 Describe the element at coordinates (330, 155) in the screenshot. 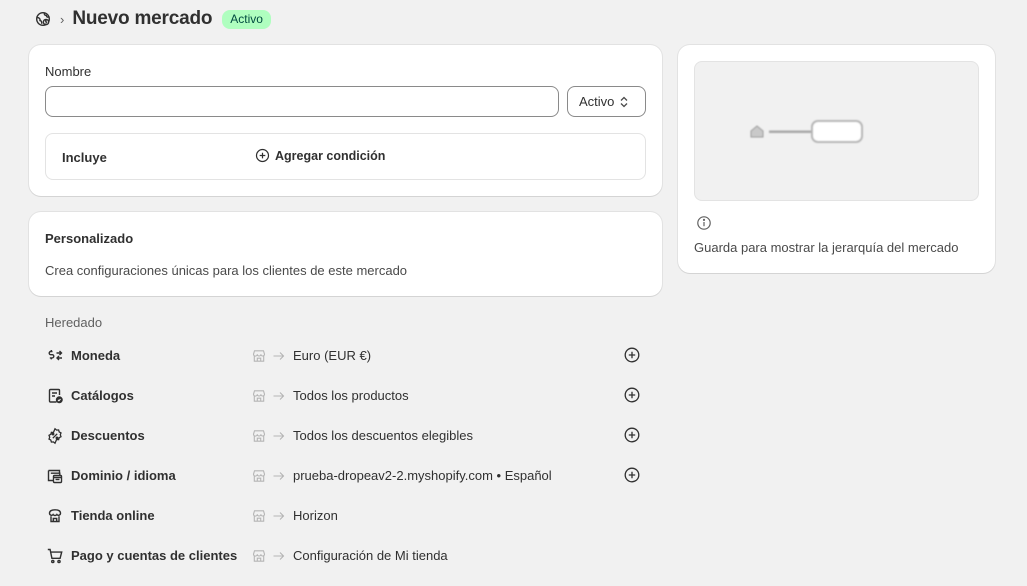

I see `add-condition-label: Agregar condición` at that location.